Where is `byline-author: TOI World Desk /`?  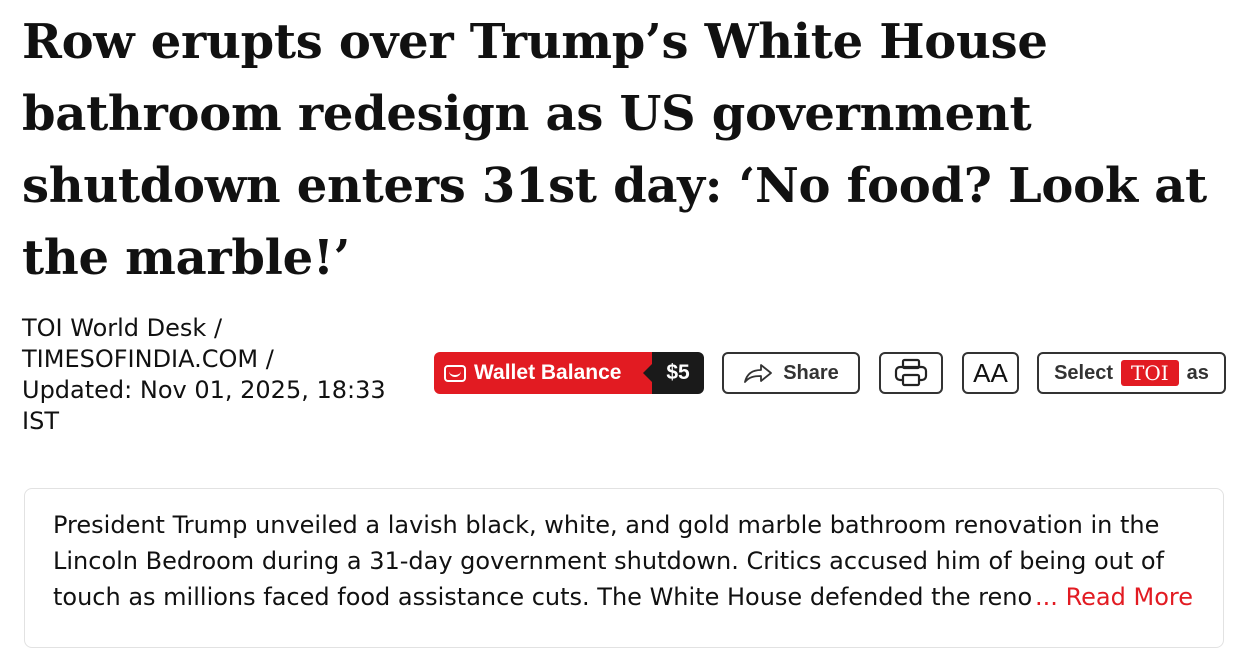
byline-author: TOI World Desk / is located at coordinates (227, 328).